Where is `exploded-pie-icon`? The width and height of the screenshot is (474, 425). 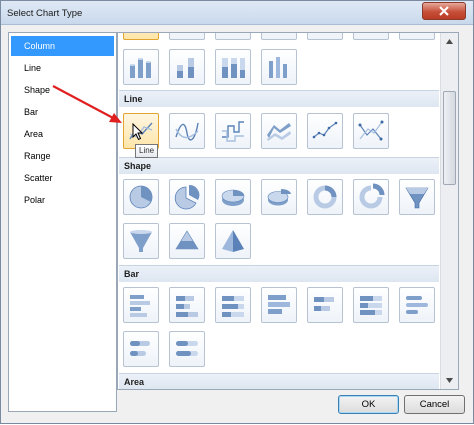 exploded-pie-icon is located at coordinates (187, 197).